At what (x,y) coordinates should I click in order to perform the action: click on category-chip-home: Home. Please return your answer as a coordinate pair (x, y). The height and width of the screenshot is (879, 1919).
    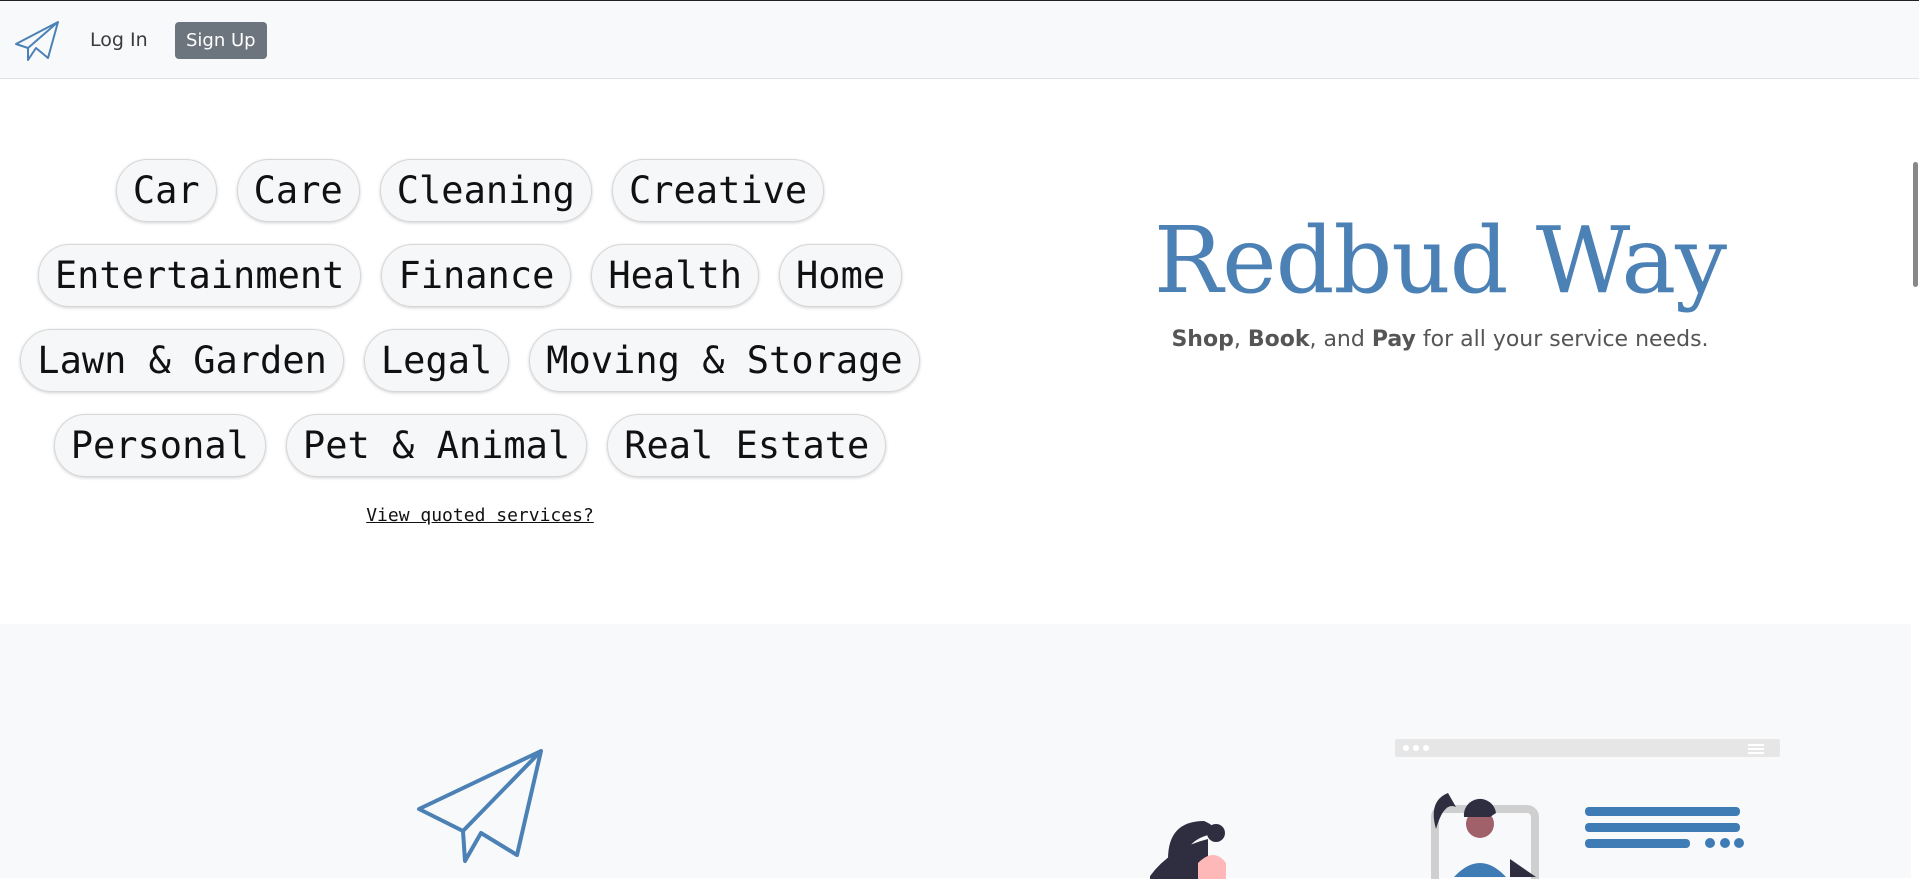
    Looking at the image, I should click on (841, 275).